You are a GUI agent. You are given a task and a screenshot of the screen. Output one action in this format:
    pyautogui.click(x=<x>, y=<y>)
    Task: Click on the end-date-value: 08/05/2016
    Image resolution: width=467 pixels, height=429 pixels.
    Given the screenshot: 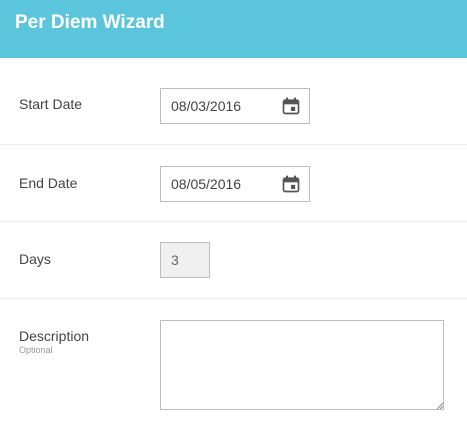 What is the action you would take?
    pyautogui.click(x=206, y=184)
    